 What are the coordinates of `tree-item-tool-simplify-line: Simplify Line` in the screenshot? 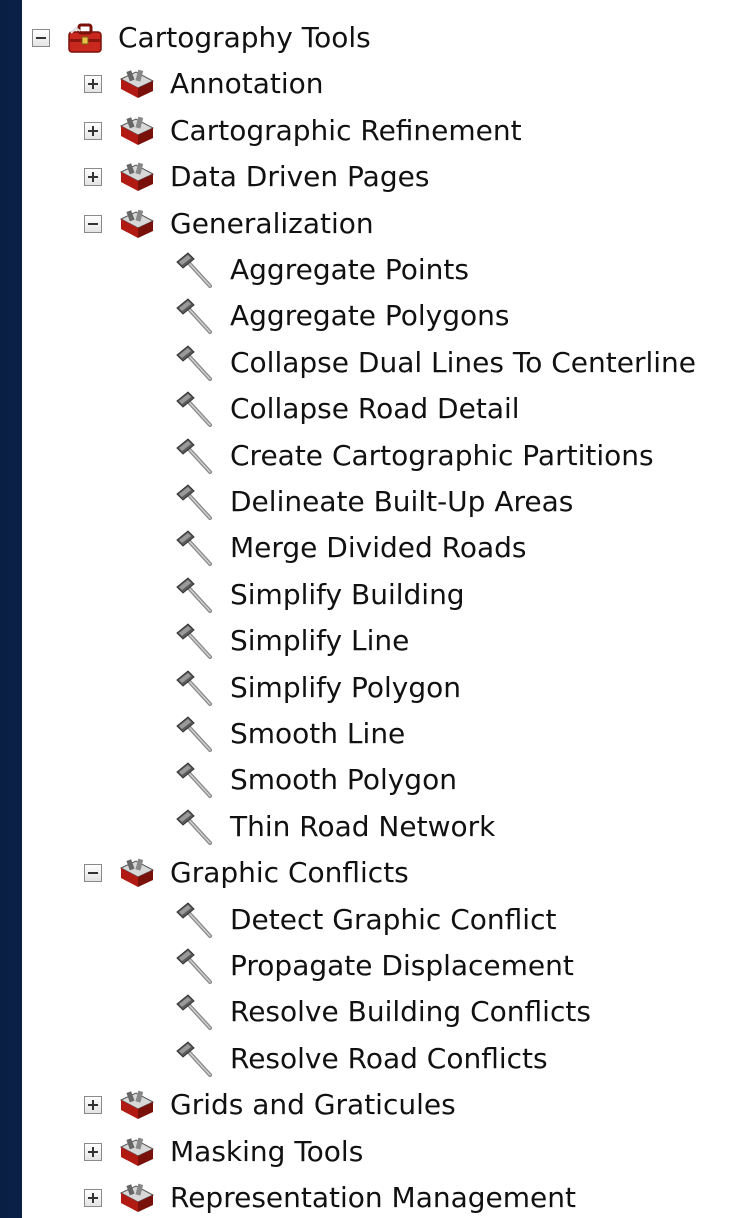 It's located at (291, 641).